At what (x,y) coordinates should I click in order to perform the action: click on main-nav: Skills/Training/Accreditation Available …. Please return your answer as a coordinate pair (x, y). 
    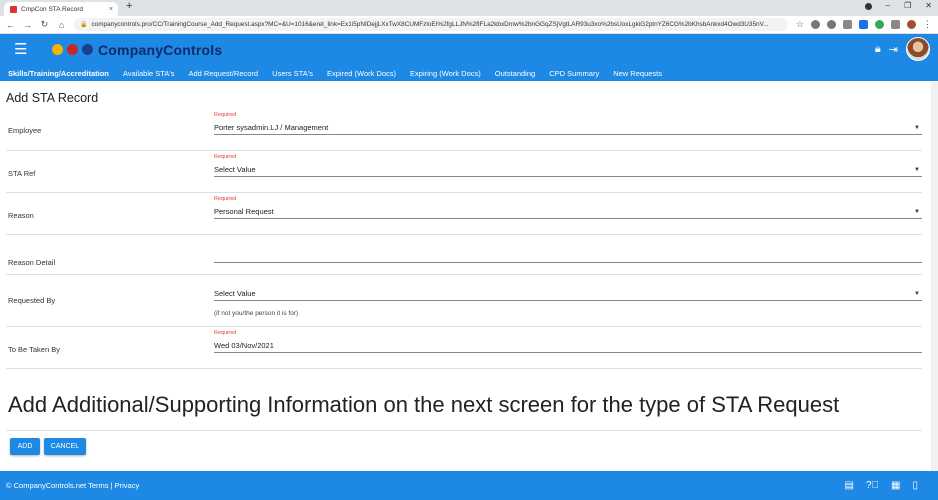
    Looking at the image, I should click on (469, 73).